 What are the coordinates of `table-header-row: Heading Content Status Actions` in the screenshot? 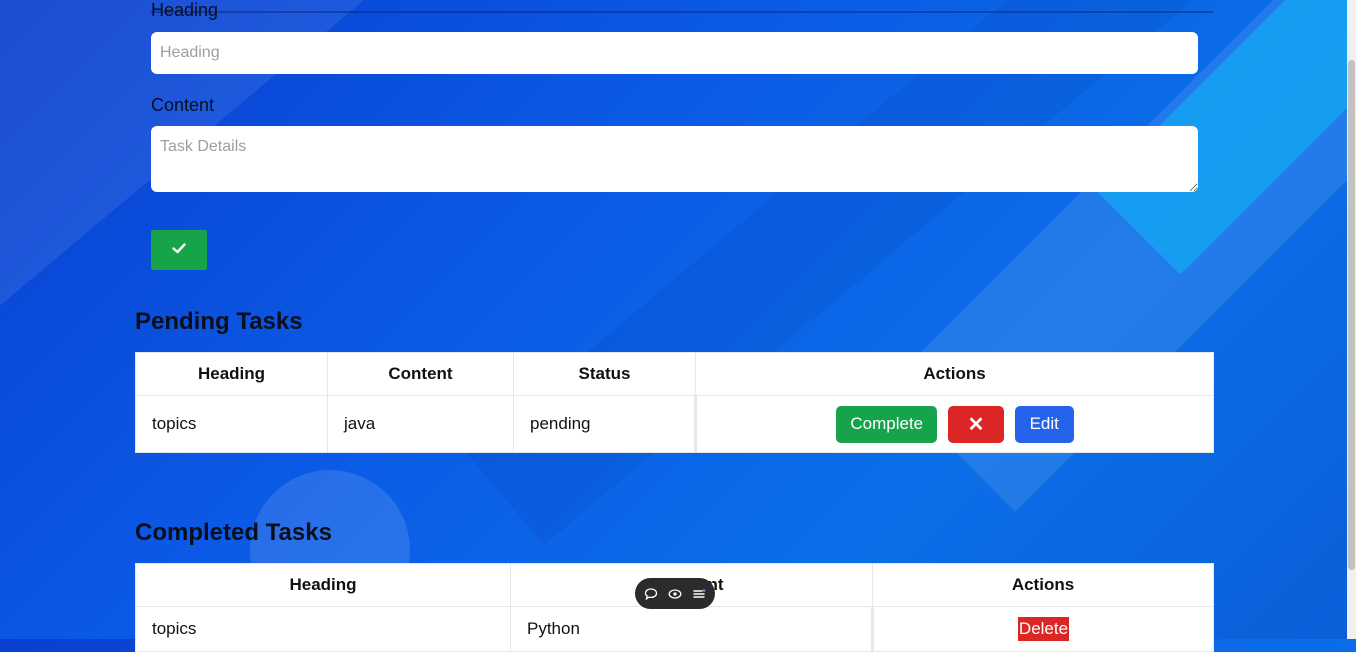 It's located at (674, 374).